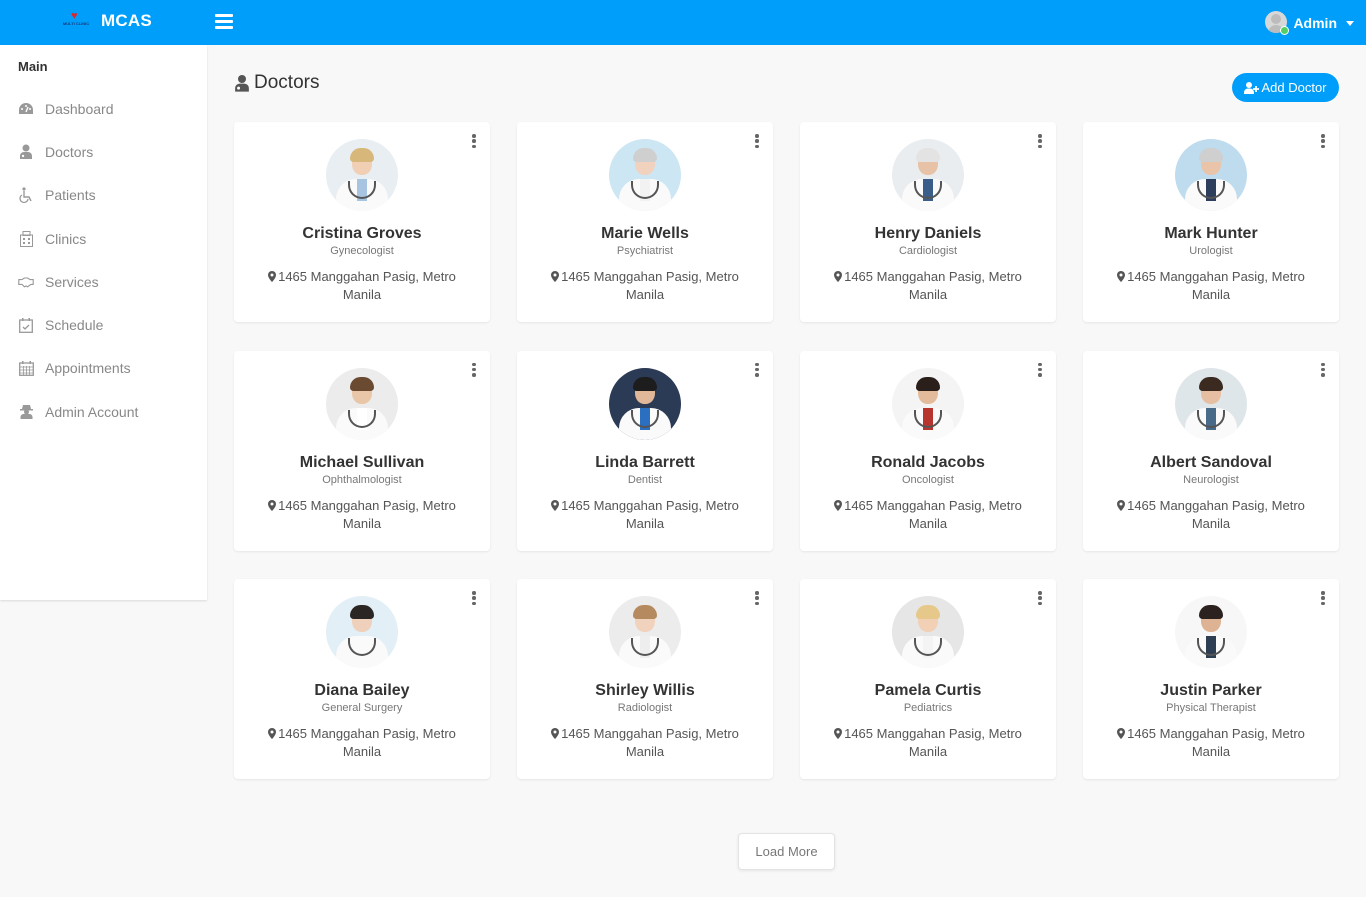  What do you see at coordinates (1211, 708) in the screenshot?
I see `doctor-specialty: Physical Therapist` at bounding box center [1211, 708].